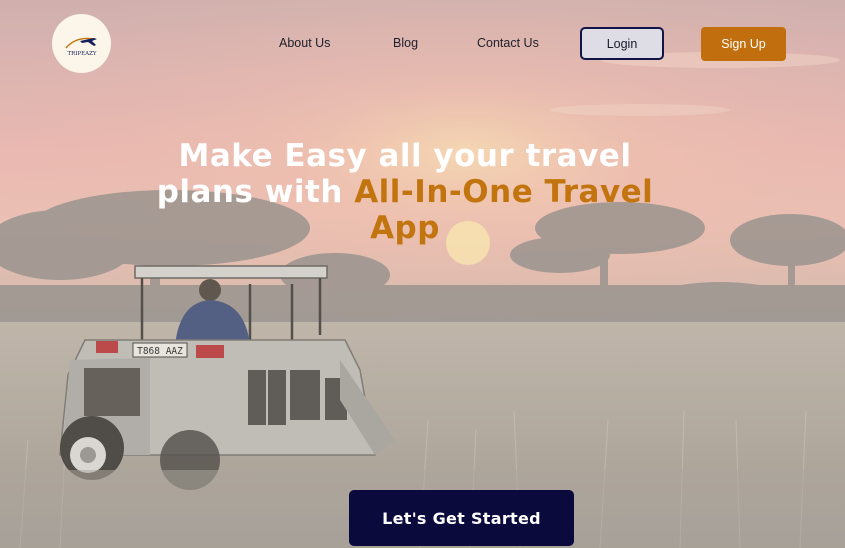 The height and width of the screenshot is (548, 845). What do you see at coordinates (504, 210) in the screenshot?
I see `headline-accent: All-In-One Travel App` at bounding box center [504, 210].